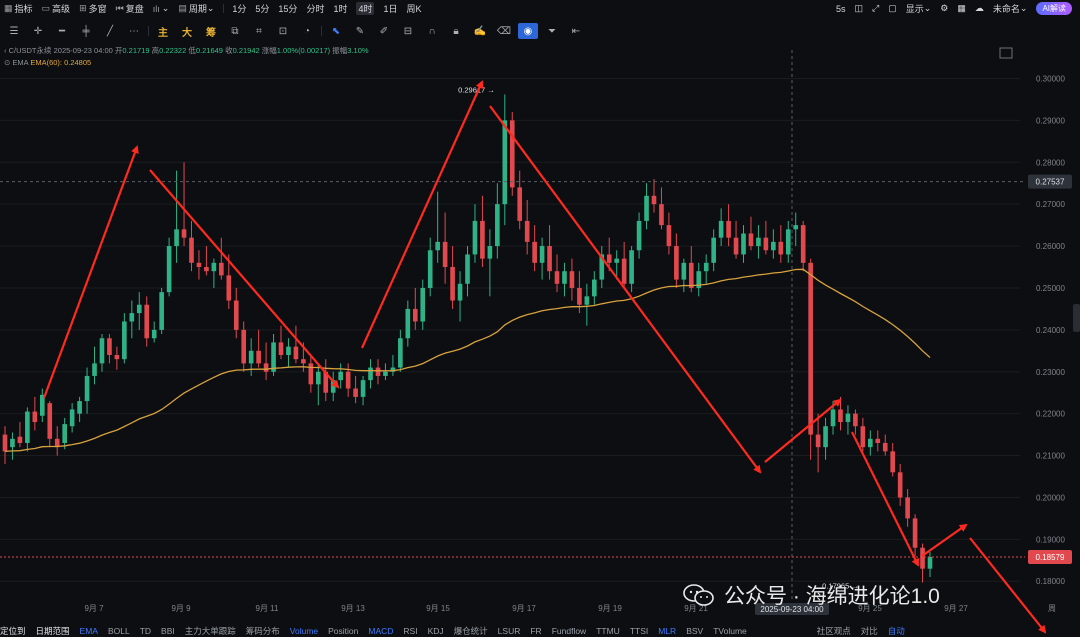 This screenshot has height=637, width=1080. Describe the element at coordinates (834, 631) in the screenshot. I see `community-button: 社区观点` at that location.